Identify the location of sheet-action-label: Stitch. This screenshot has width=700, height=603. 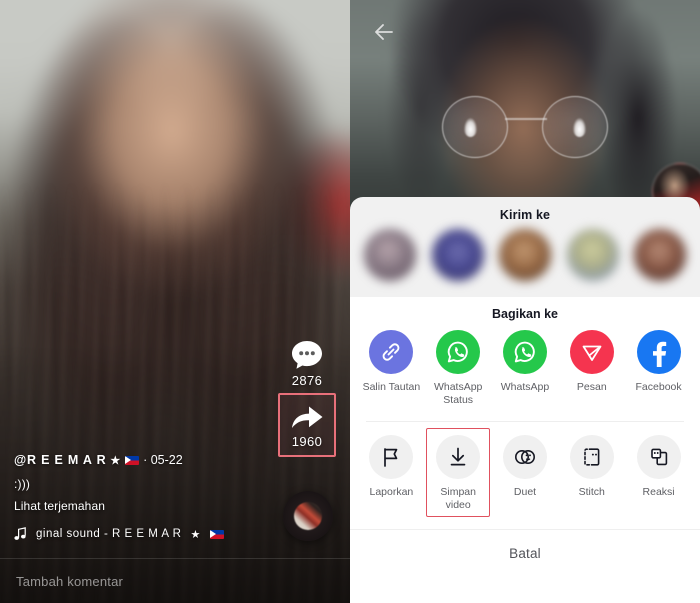
(591, 492).